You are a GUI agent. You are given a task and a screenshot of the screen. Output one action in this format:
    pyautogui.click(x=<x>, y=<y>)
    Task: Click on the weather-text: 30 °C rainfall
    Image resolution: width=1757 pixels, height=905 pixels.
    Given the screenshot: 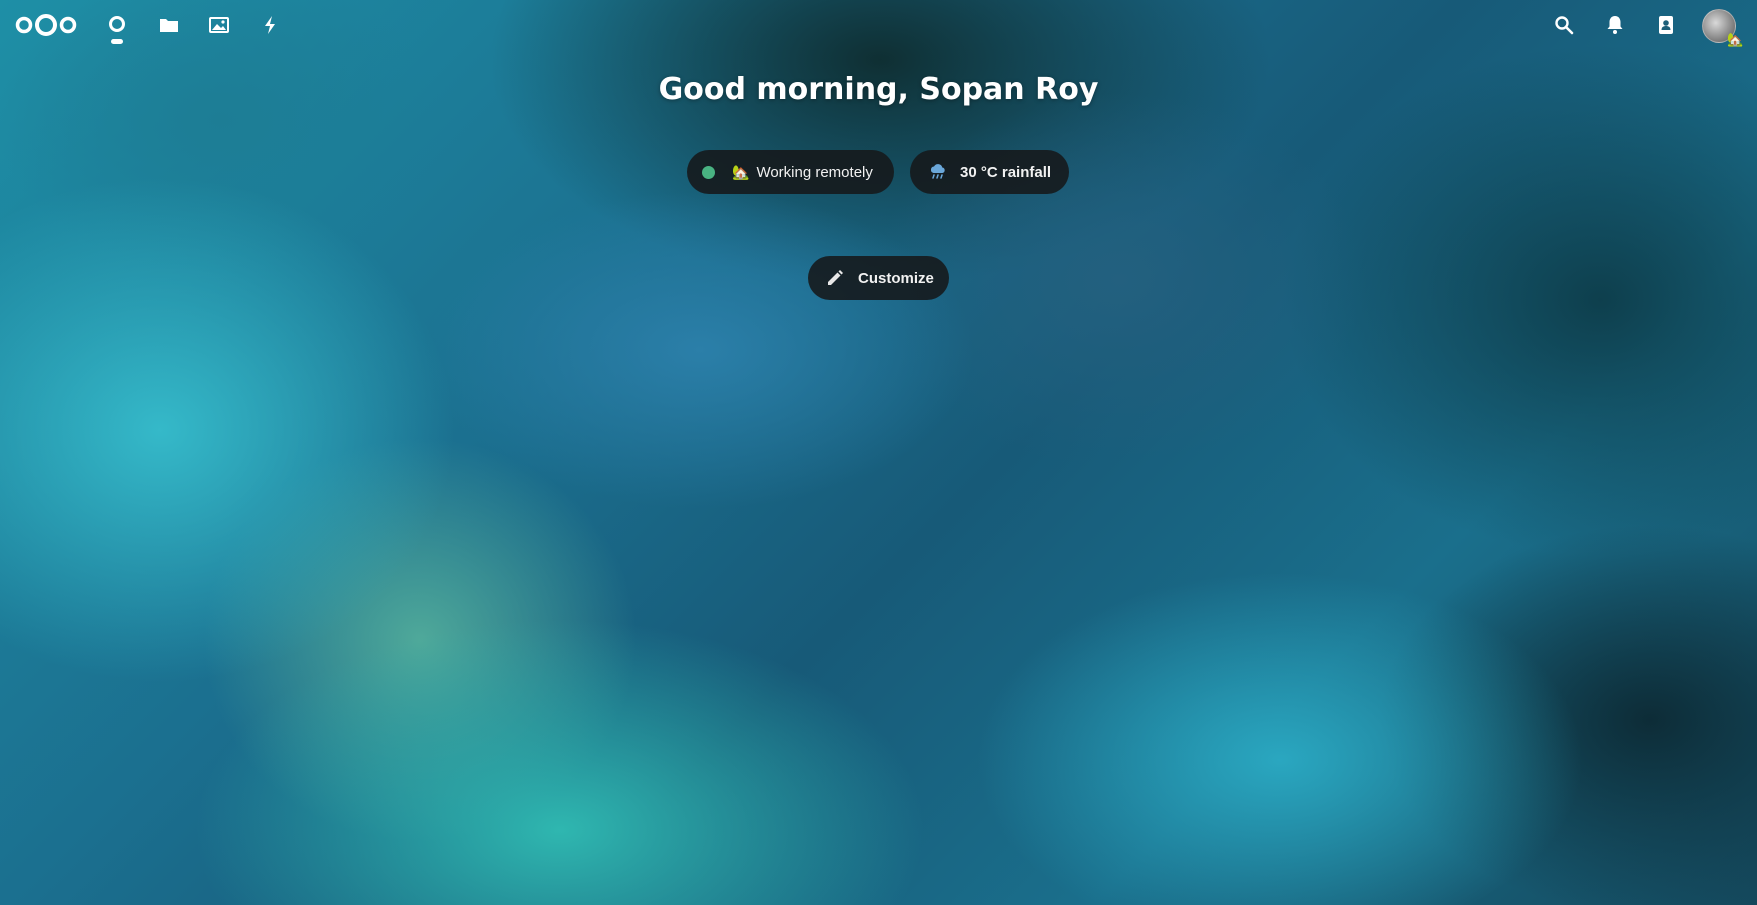 What is the action you would take?
    pyautogui.click(x=1006, y=172)
    